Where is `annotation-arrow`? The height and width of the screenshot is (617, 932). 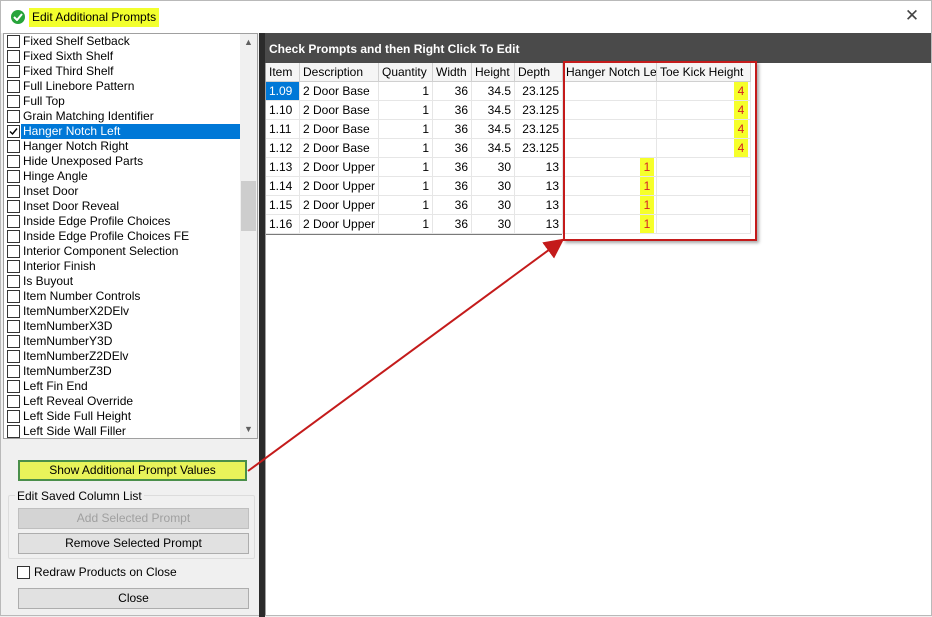
annotation-arrow is located at coordinates (406, 355).